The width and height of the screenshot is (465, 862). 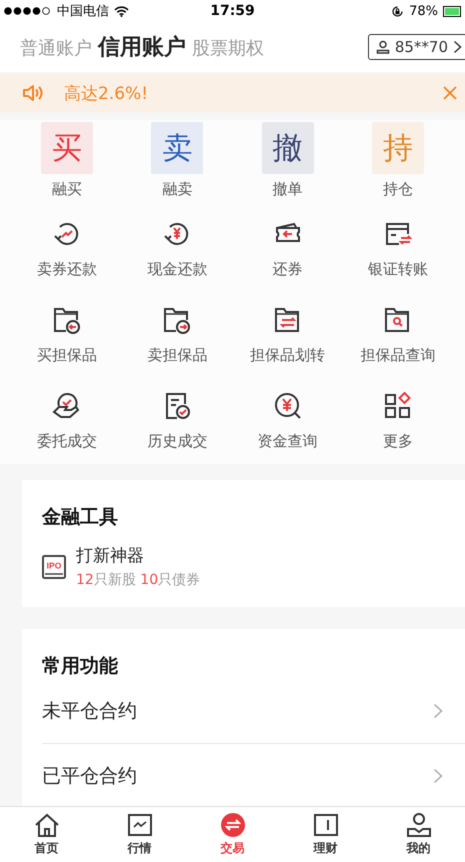 I want to click on home-icon, so click(x=47, y=825).